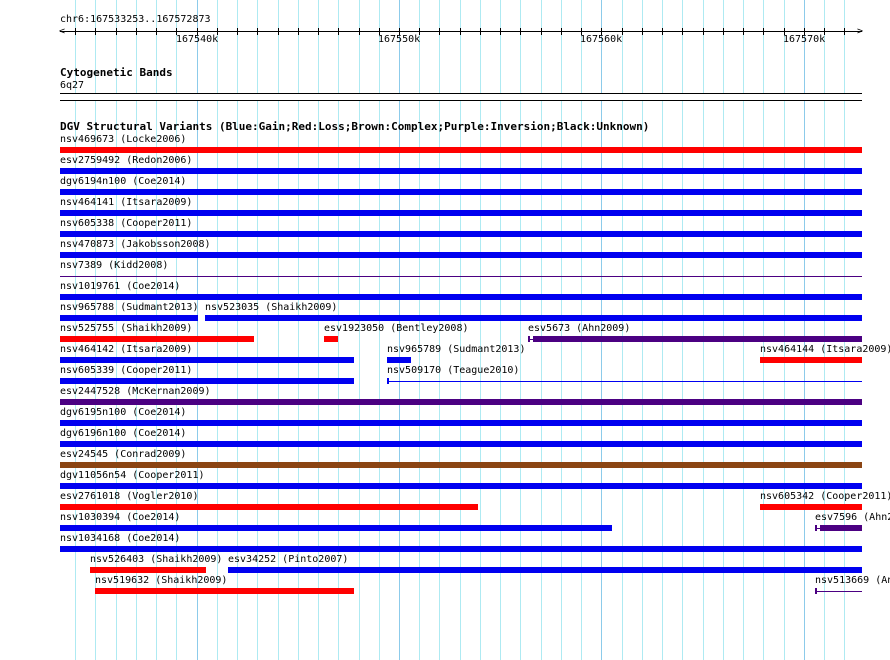  What do you see at coordinates (697, 339) in the screenshot?
I see `variant-esv5673` at bounding box center [697, 339].